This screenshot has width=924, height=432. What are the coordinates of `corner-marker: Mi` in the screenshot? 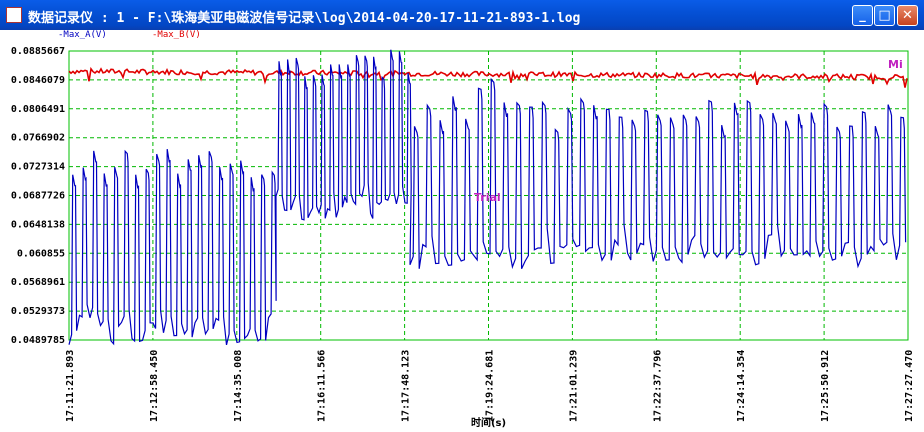 It's located at (895, 64).